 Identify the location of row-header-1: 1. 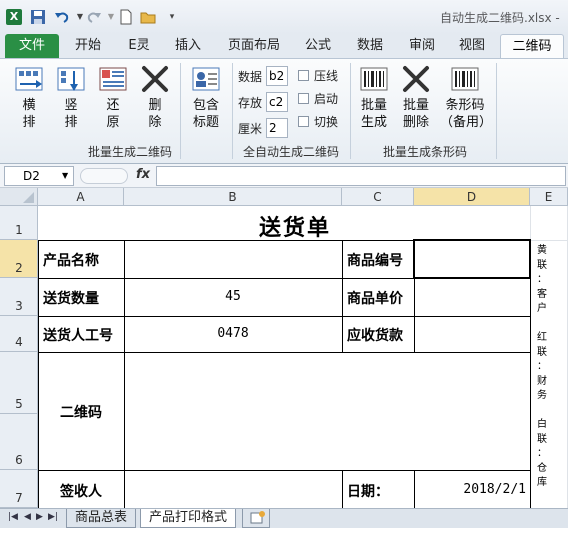
(19, 223).